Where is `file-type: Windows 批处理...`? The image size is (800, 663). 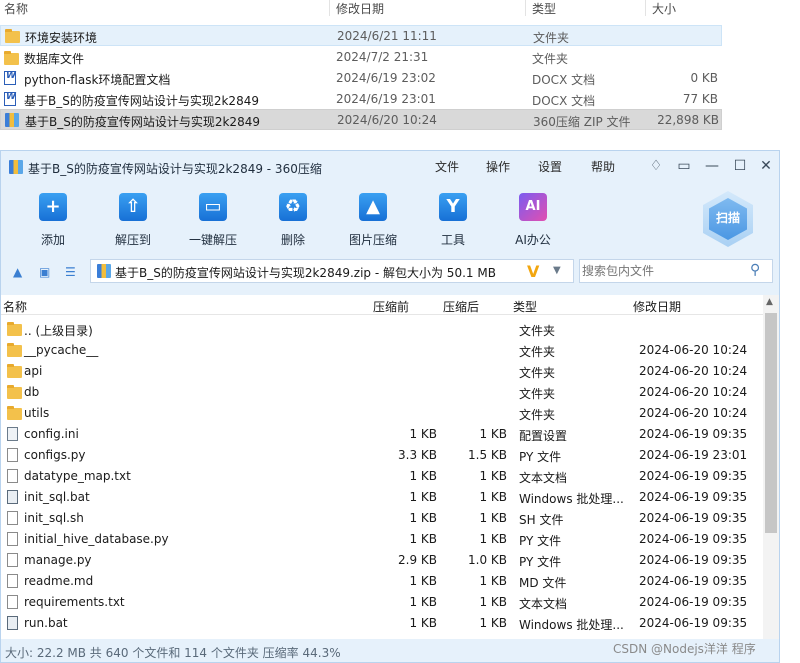 file-type: Windows 批处理... is located at coordinates (571, 499).